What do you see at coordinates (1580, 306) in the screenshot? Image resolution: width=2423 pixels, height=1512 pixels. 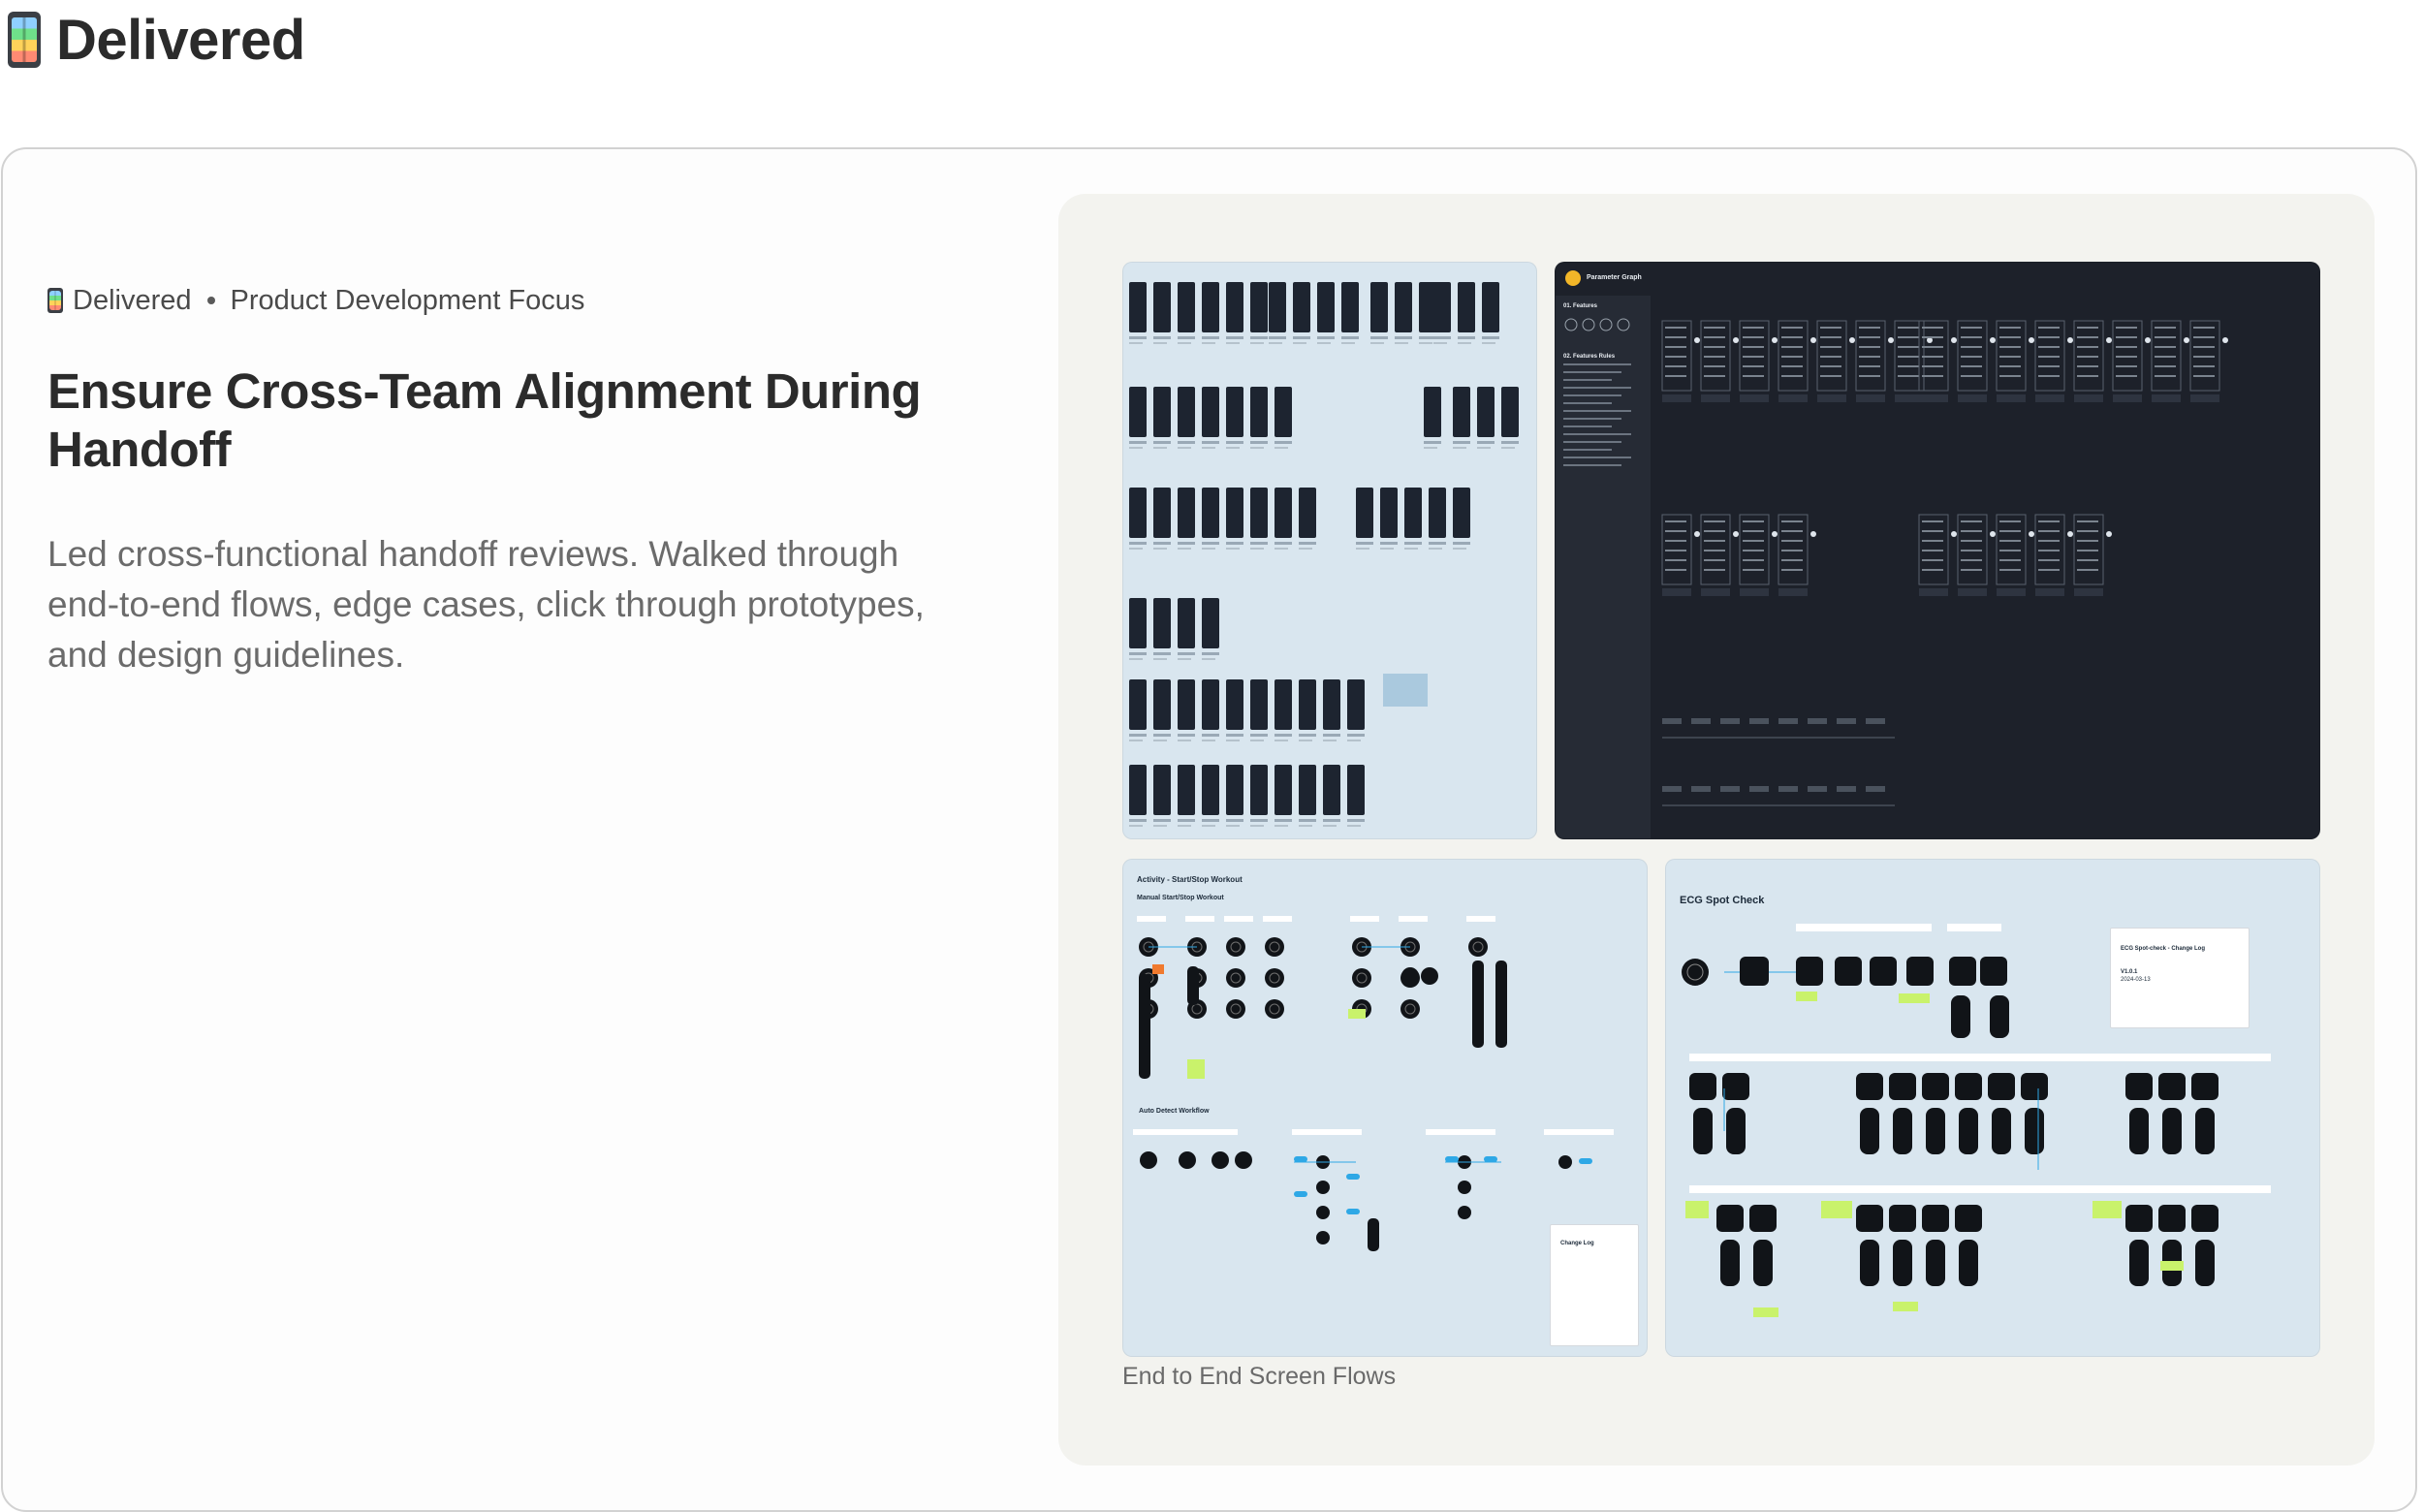 I see `features-section-label: 01. Features` at bounding box center [1580, 306].